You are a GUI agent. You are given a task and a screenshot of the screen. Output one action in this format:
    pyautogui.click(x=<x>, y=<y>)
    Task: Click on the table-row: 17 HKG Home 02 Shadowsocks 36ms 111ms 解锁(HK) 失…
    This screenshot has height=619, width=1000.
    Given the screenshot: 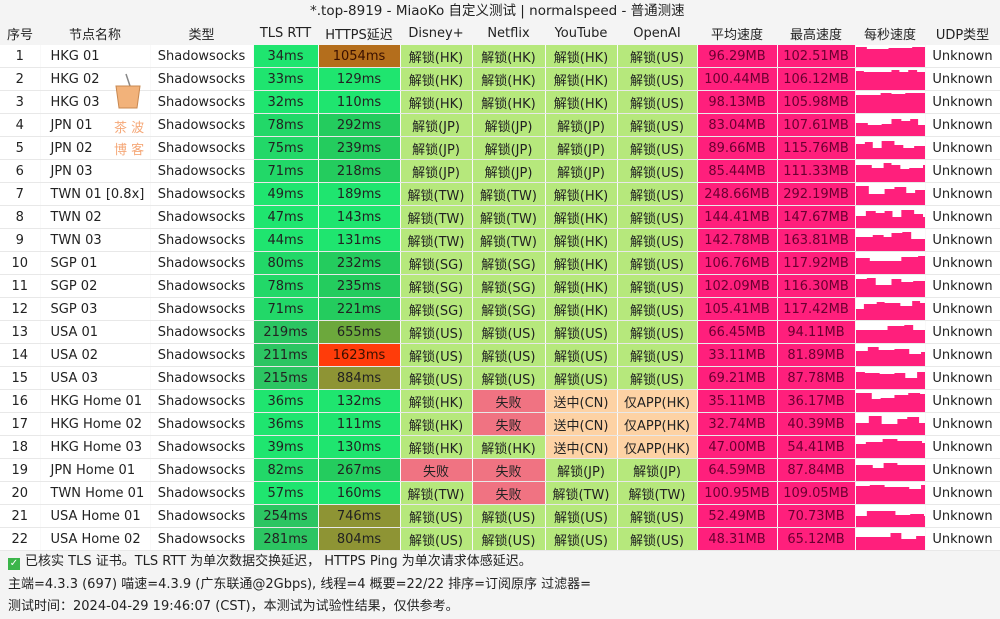 What is the action you would take?
    pyautogui.click(x=500, y=424)
    